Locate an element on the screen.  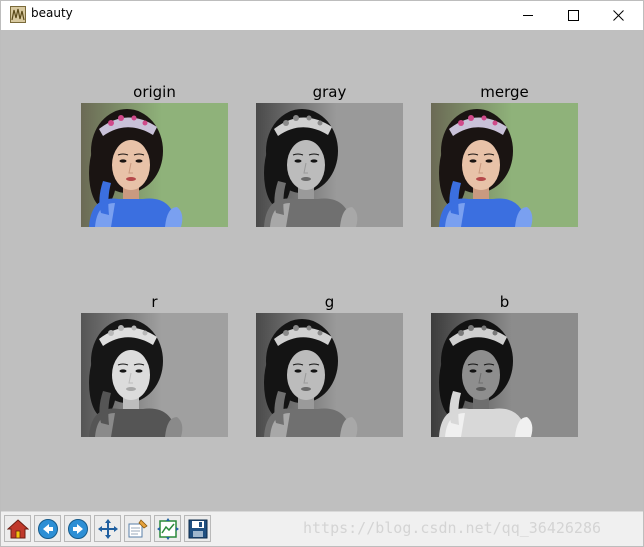
subplots-config-icon is located at coordinates (167, 528).